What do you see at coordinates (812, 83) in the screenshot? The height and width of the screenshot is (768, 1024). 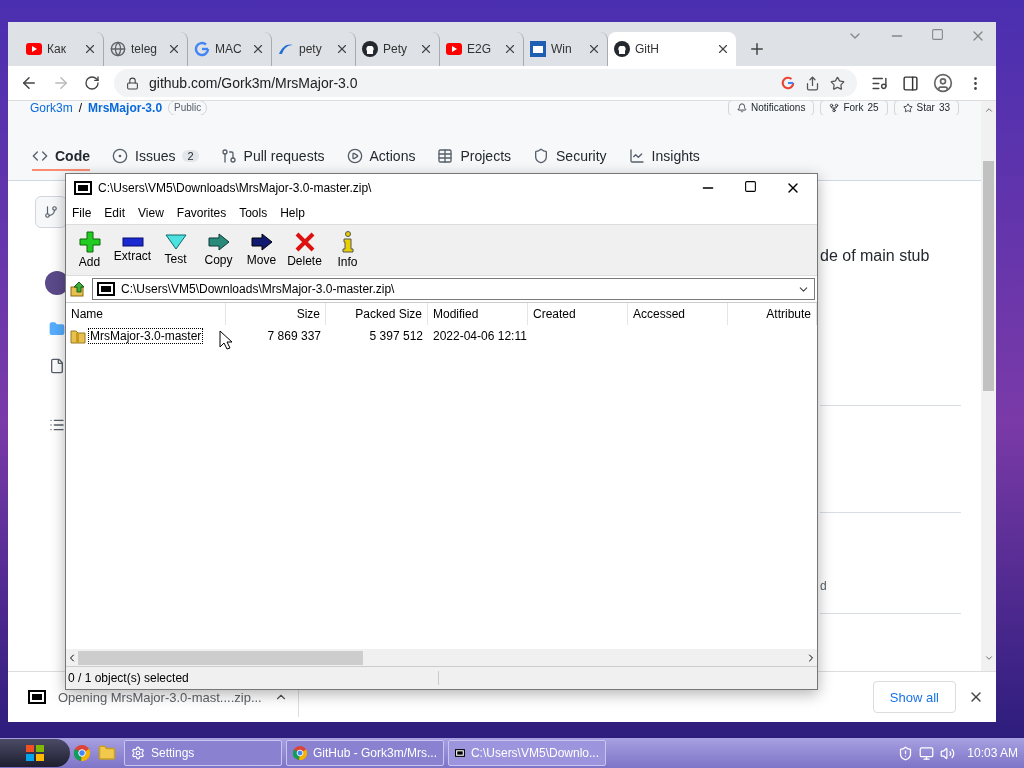 I see `share-icon` at bounding box center [812, 83].